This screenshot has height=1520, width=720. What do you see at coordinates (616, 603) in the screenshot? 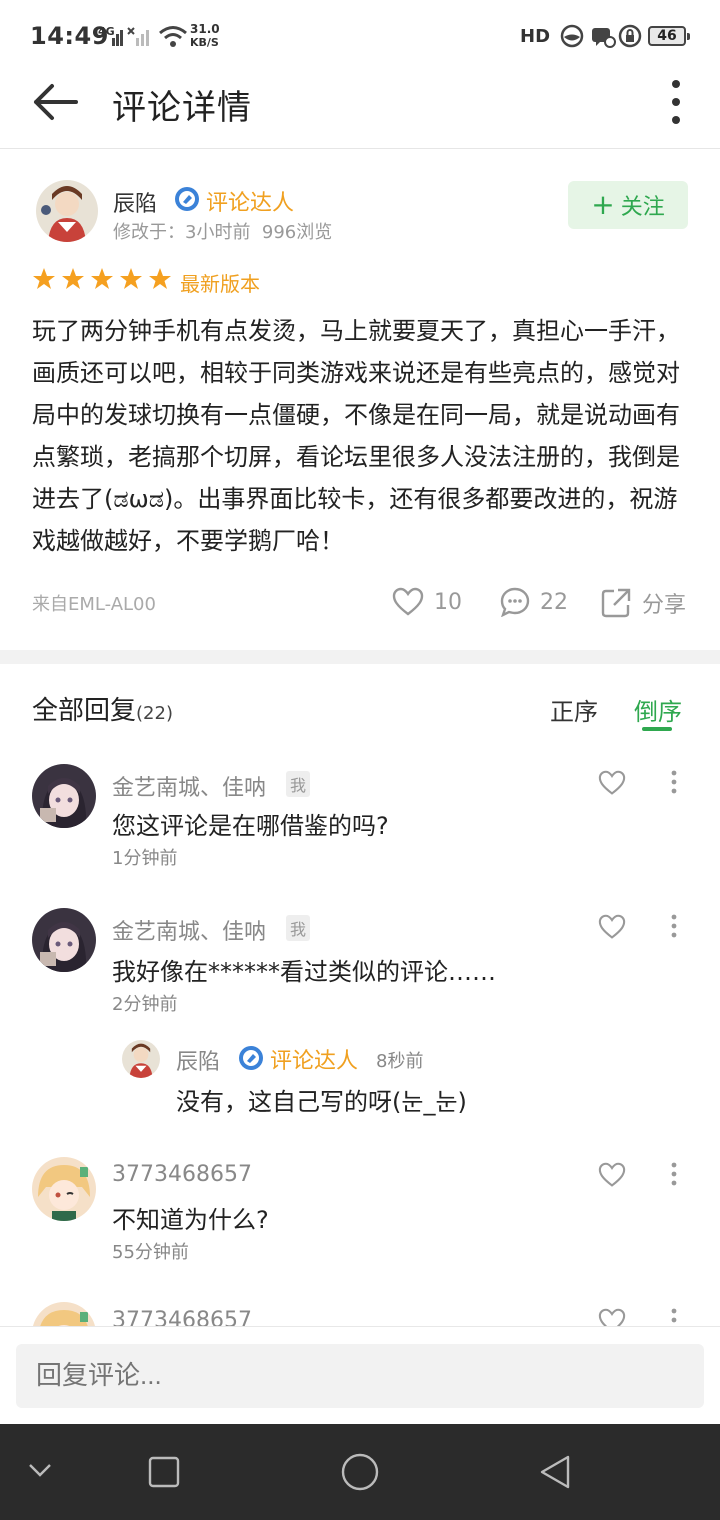
I see `share-icon` at bounding box center [616, 603].